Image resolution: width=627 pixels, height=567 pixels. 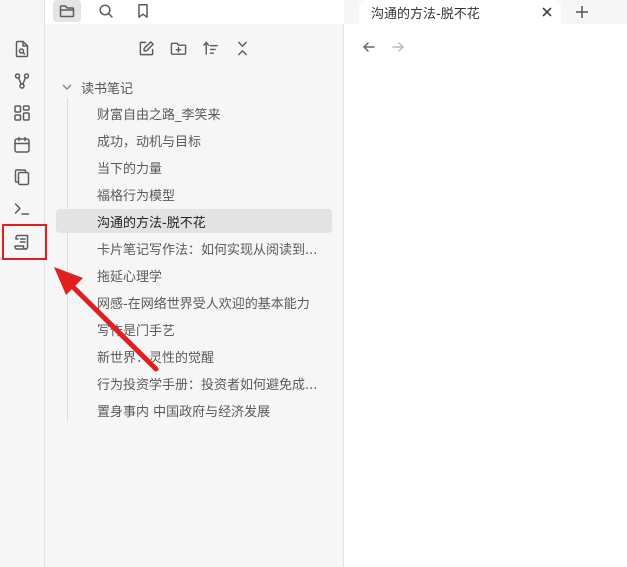 I want to click on folder-icon, so click(x=67, y=11).